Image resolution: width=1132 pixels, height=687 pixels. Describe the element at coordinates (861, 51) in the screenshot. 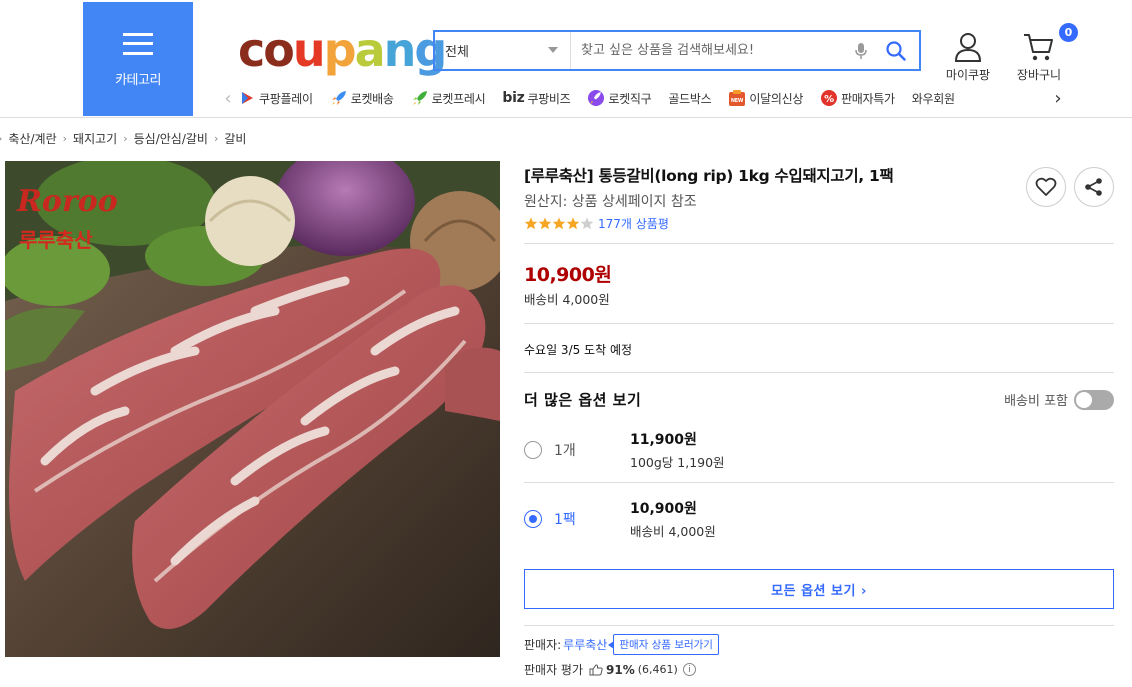

I see `microphone-icon` at that location.